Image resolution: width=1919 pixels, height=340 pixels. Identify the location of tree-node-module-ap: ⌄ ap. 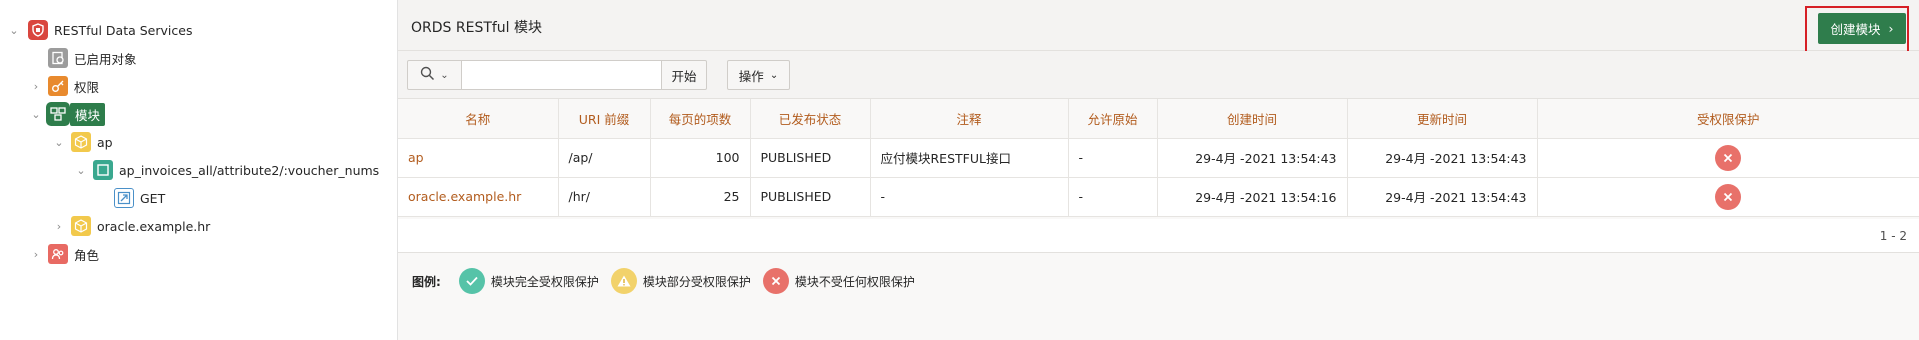
(83, 142).